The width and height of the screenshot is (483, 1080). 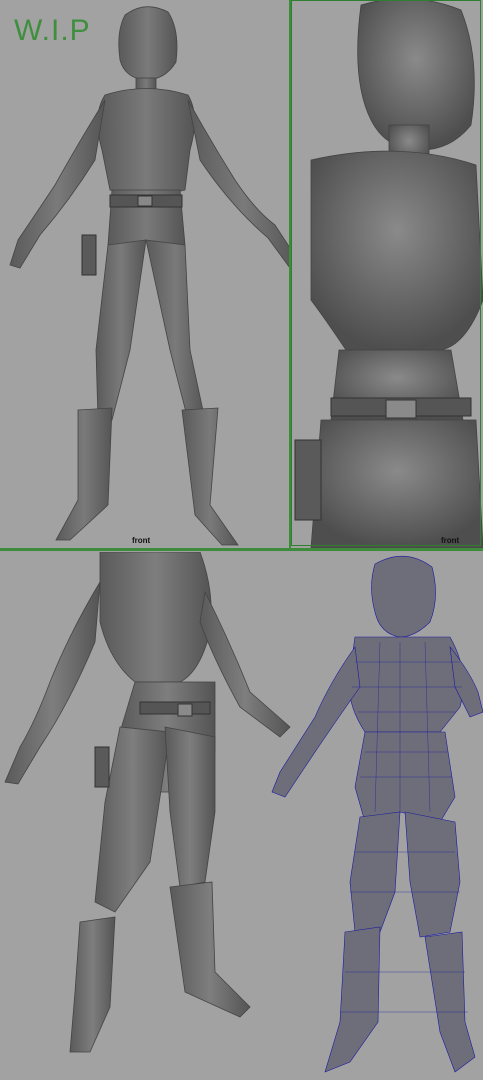 What do you see at coordinates (241, 549) in the screenshot?
I see `viewport-divider-horizontal` at bounding box center [241, 549].